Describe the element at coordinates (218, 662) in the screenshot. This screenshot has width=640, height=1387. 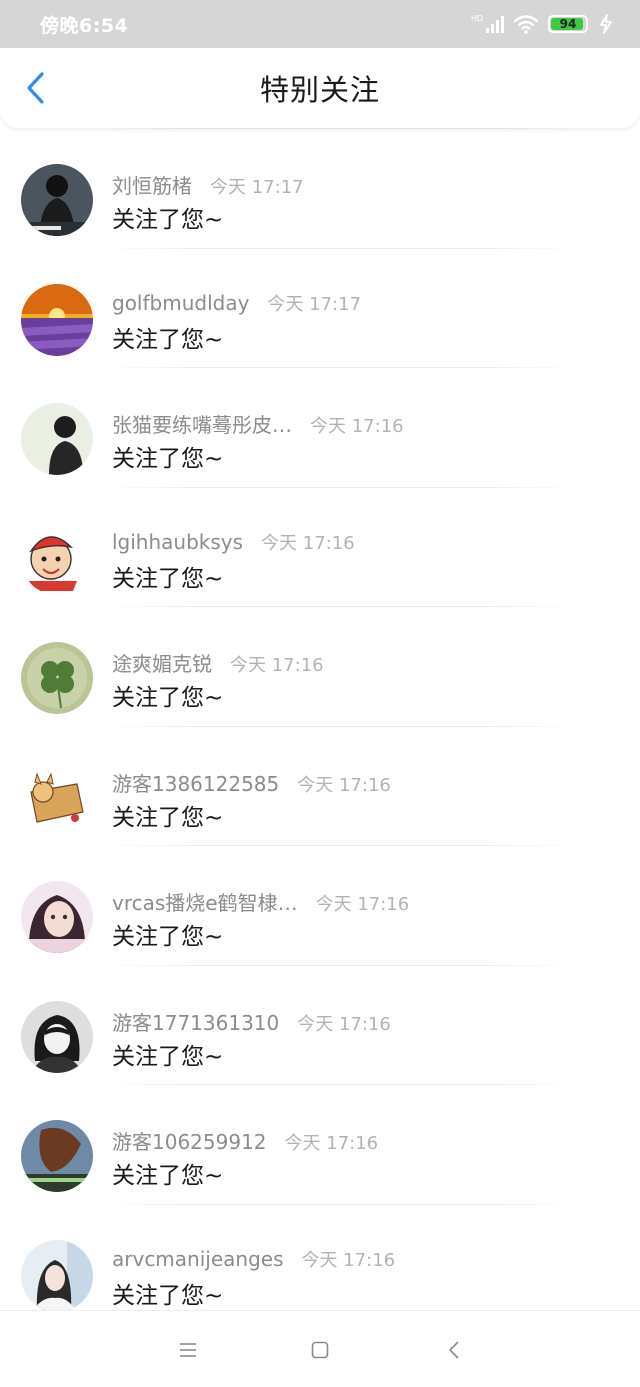
I see `name-row: 途爽媚克锐 今天 17:16` at that location.